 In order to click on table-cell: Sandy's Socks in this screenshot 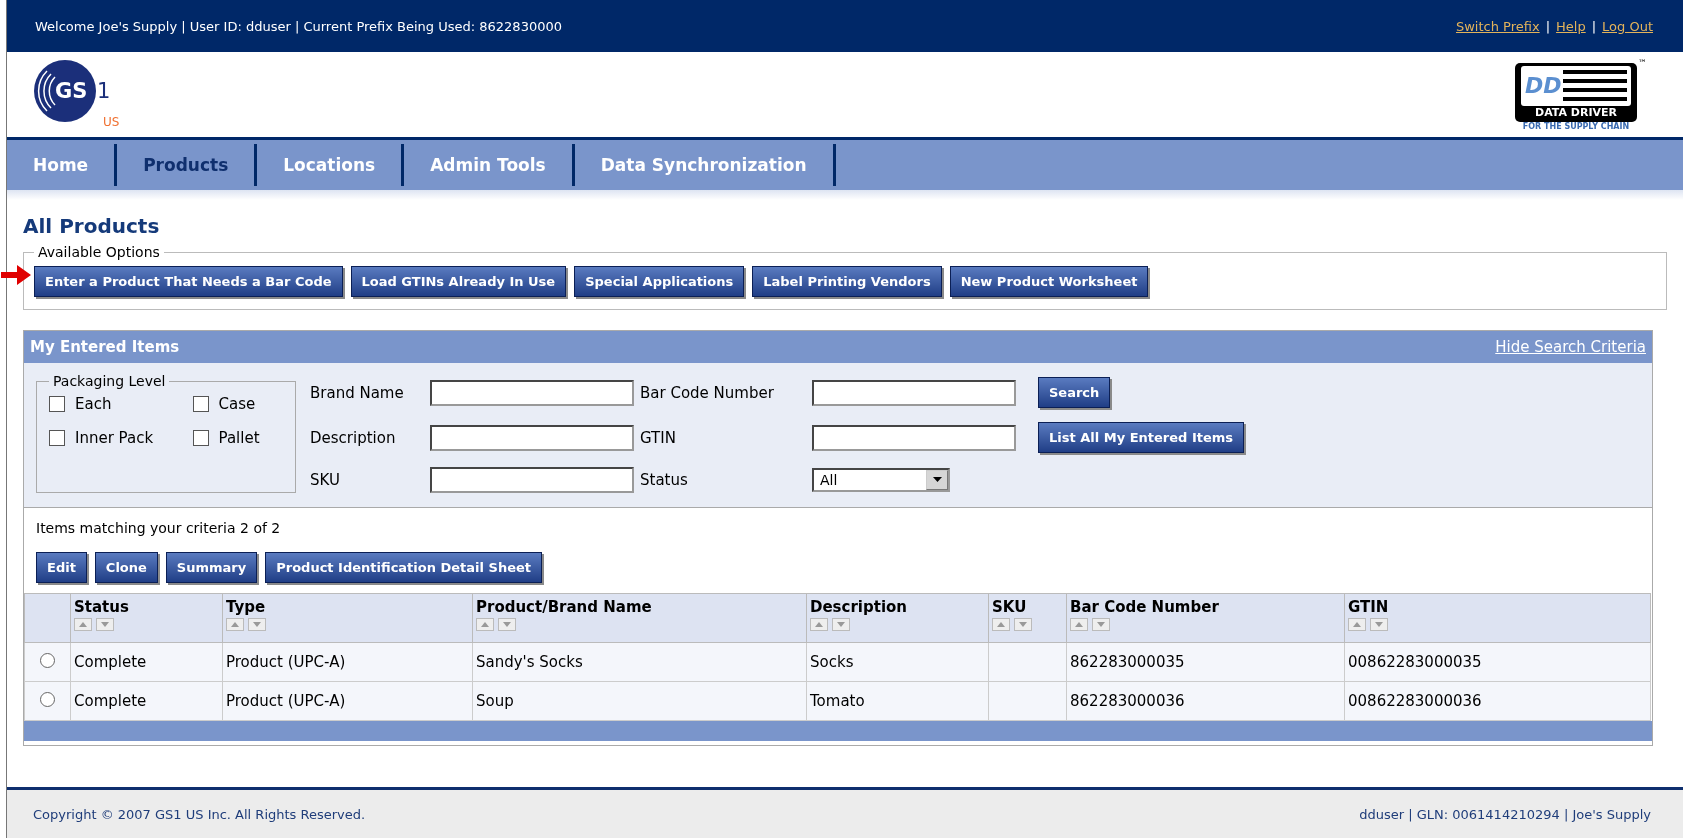, I will do `click(529, 662)`.